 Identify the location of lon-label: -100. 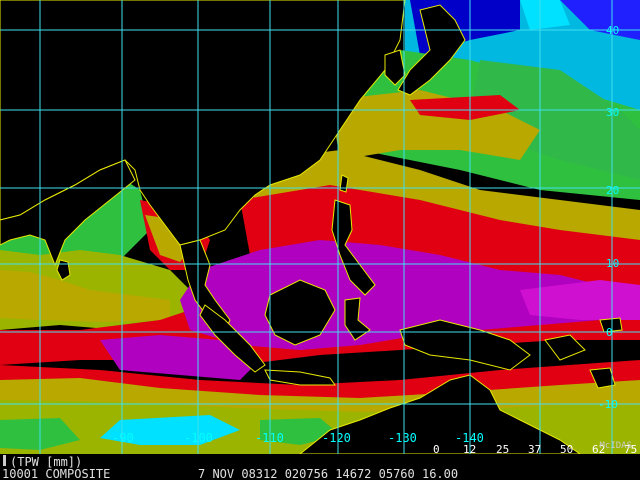
(198, 438).